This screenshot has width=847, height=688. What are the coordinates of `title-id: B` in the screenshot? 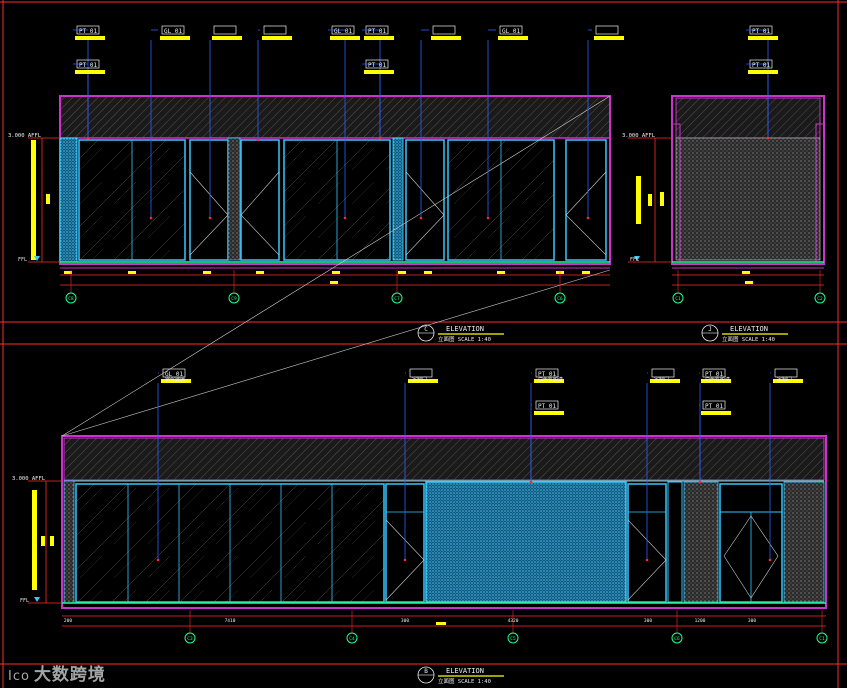 It's located at (426, 671).